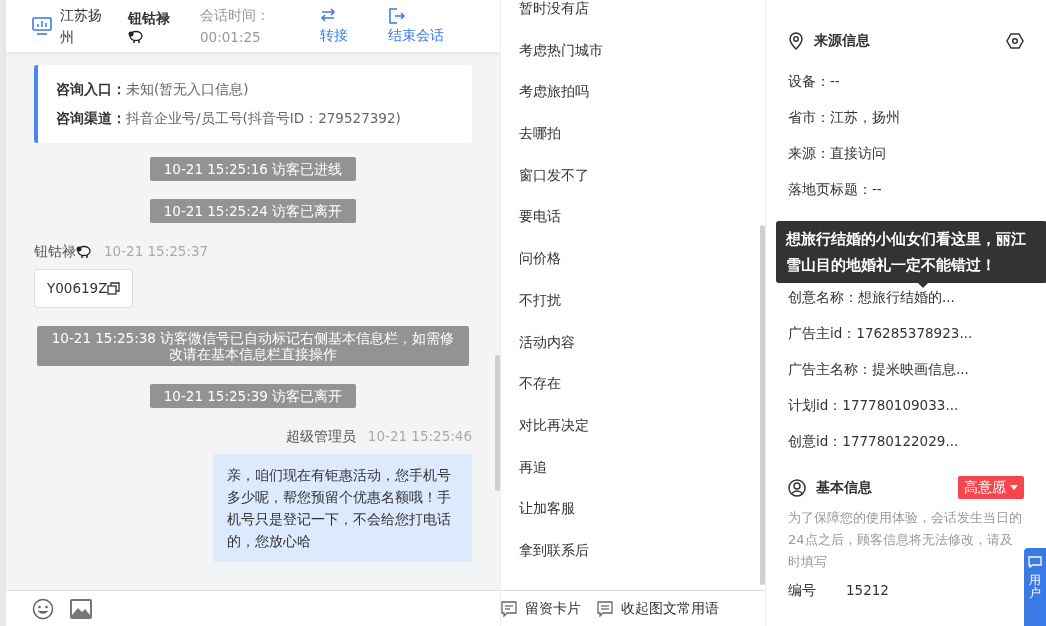 This screenshot has width=1046, height=626. I want to click on location-pin-icon, so click(796, 40).